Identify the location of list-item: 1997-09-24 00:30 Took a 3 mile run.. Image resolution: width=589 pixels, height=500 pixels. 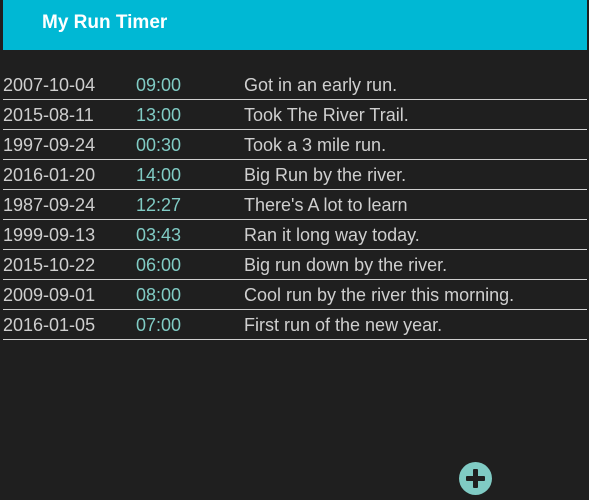
(295, 145).